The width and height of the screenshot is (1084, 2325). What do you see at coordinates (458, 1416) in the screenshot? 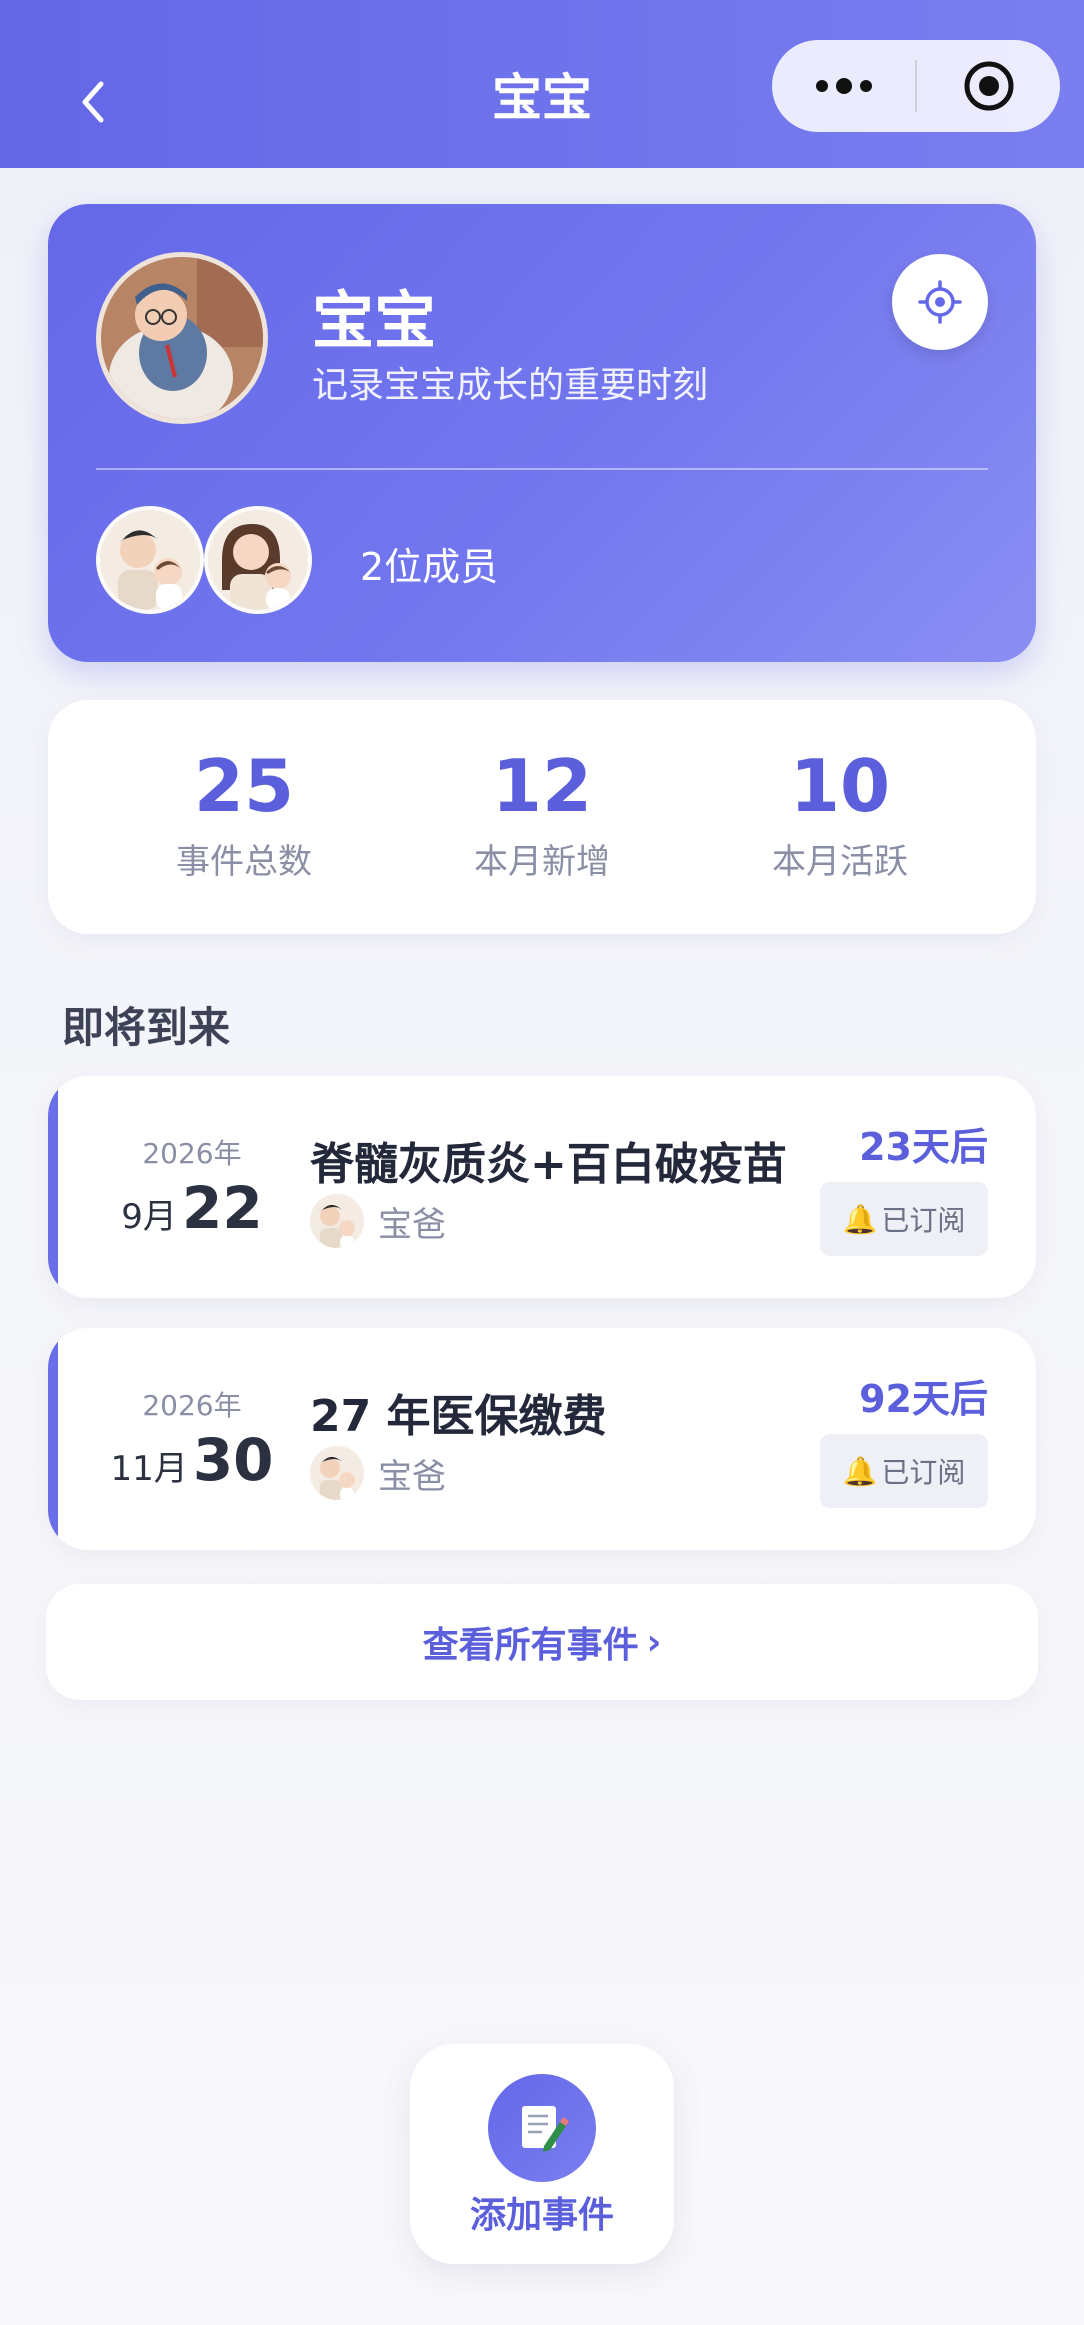
I see `event-title: 27 年医保缴费` at bounding box center [458, 1416].